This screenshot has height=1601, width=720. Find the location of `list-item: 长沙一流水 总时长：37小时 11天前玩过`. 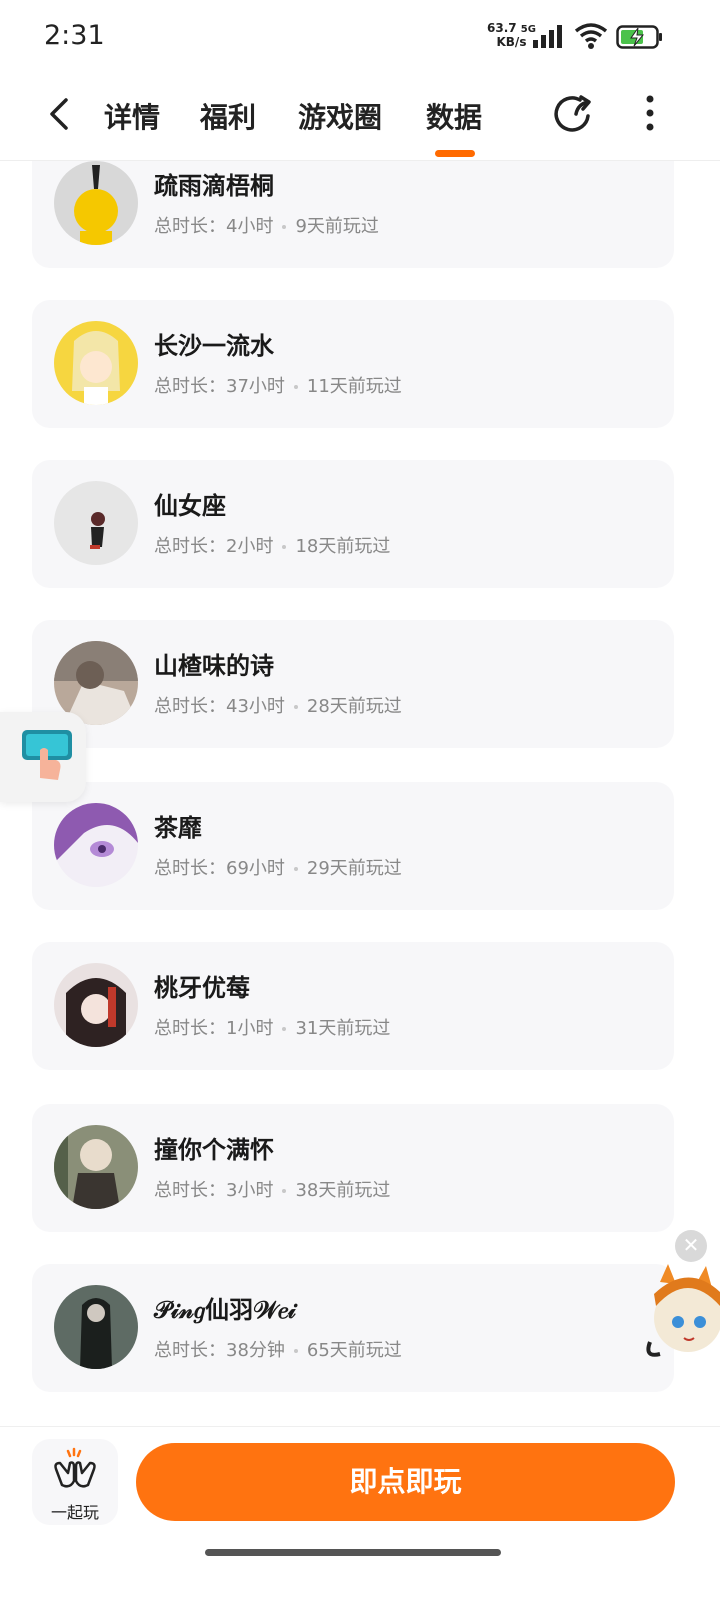

list-item: 长沙一流水 总时长：37小时 11天前玩过 is located at coordinates (353, 364).